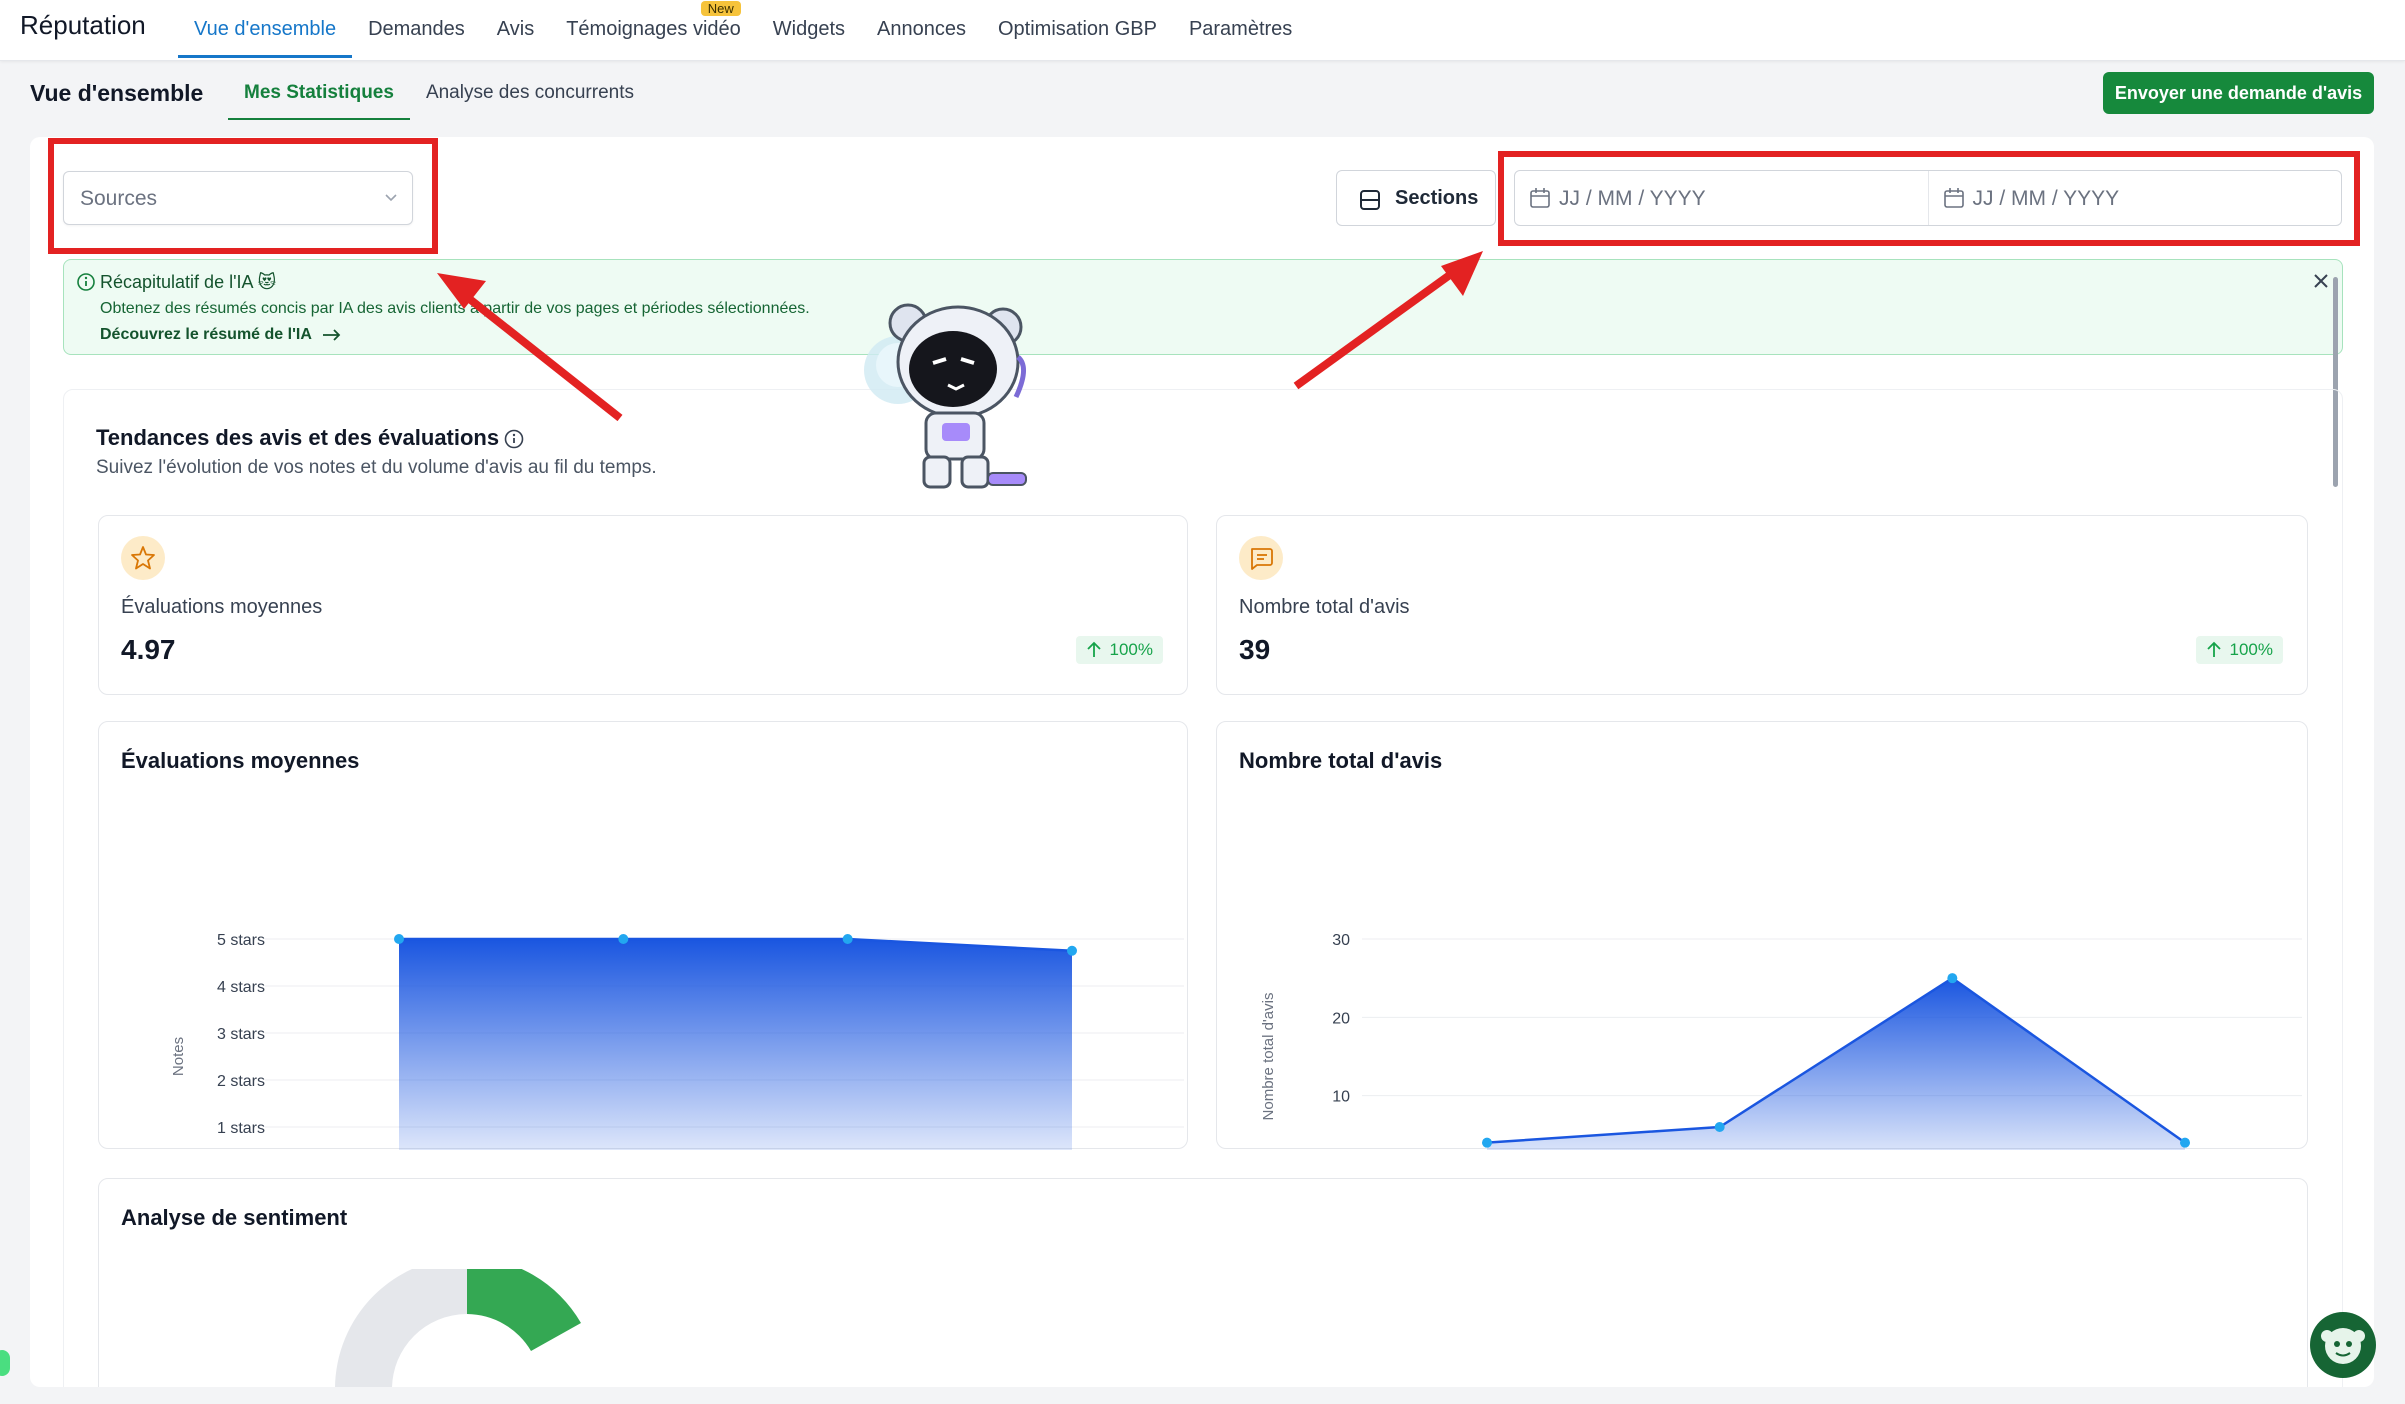 Image resolution: width=2405 pixels, height=1404 pixels. Describe the element at coordinates (1721, 198) in the screenshot. I see `start-date-input: JJ / MM / YYYY` at that location.